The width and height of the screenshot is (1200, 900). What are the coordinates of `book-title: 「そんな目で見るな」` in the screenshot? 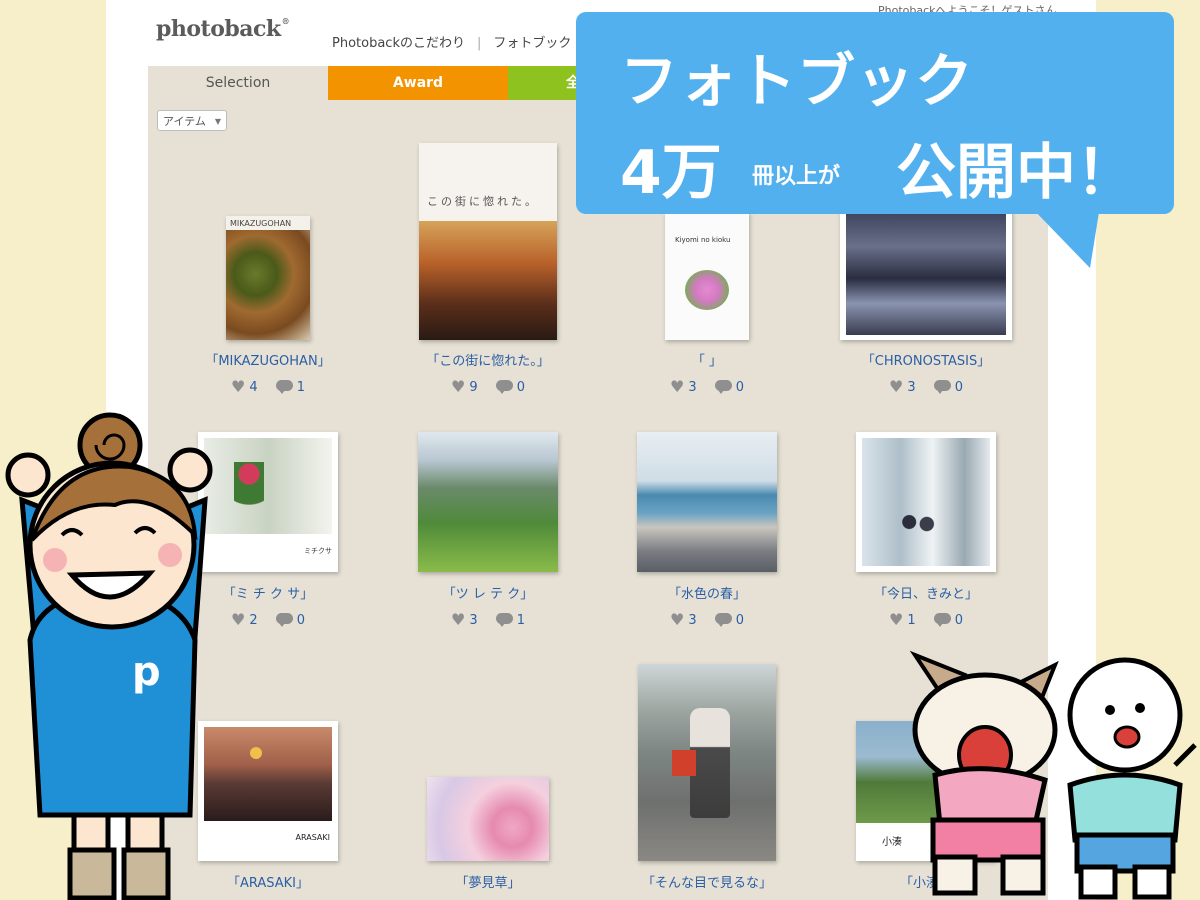 It's located at (707, 881).